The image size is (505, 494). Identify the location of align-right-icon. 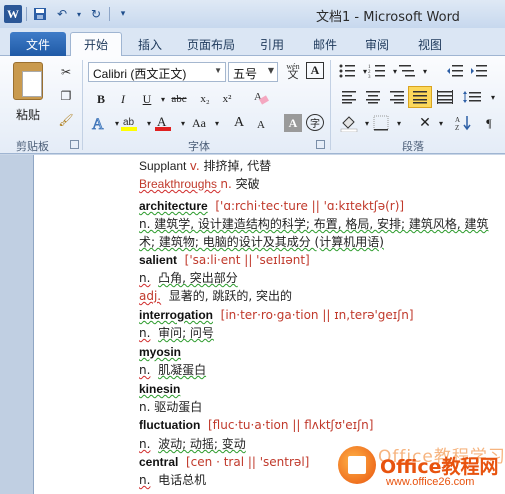
(397, 97).